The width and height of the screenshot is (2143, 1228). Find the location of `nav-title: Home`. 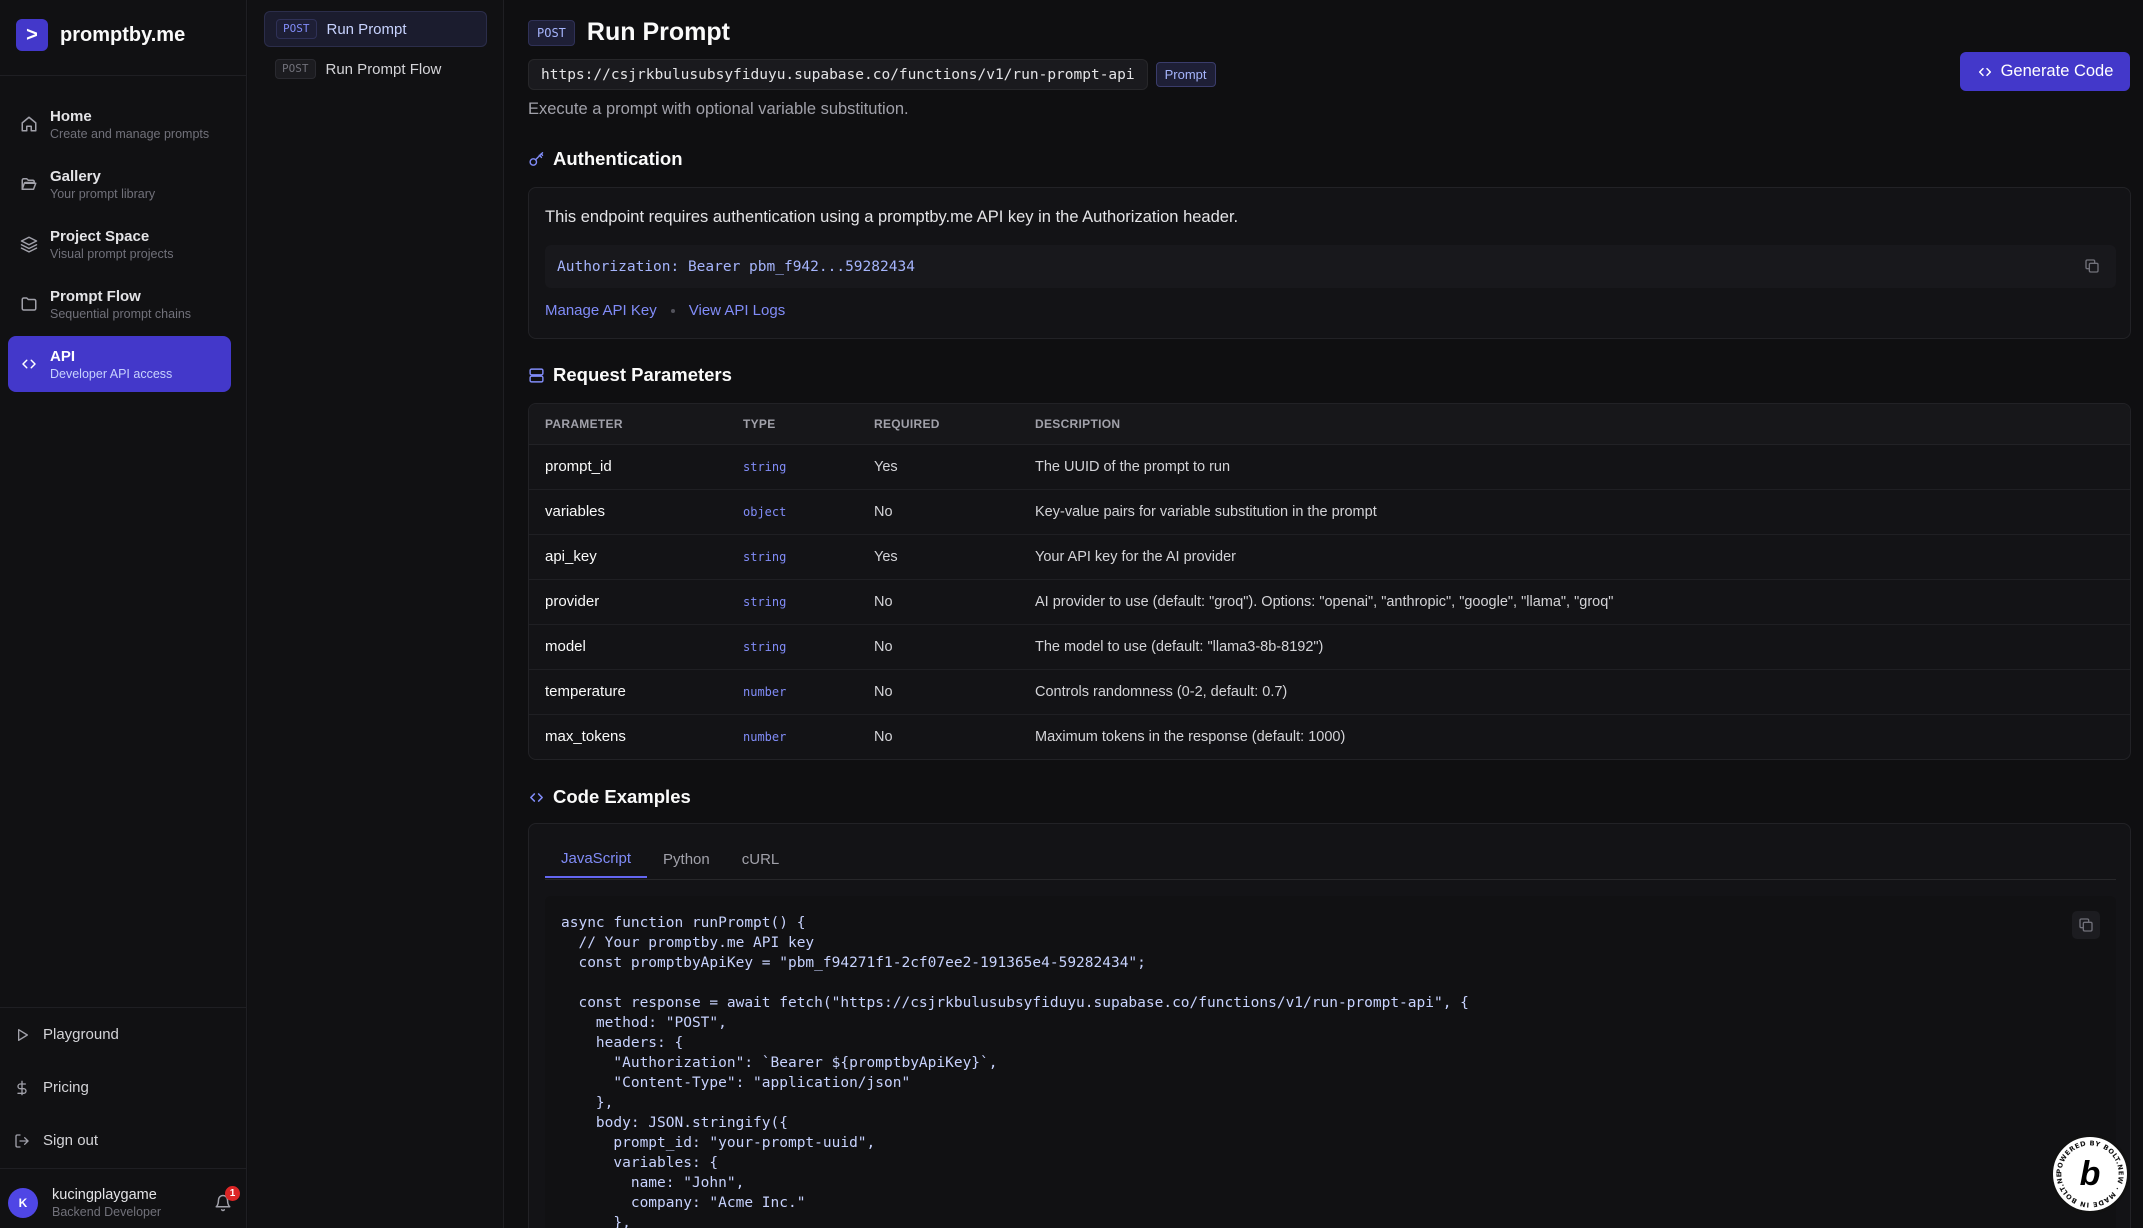

nav-title: Home is located at coordinates (71, 116).